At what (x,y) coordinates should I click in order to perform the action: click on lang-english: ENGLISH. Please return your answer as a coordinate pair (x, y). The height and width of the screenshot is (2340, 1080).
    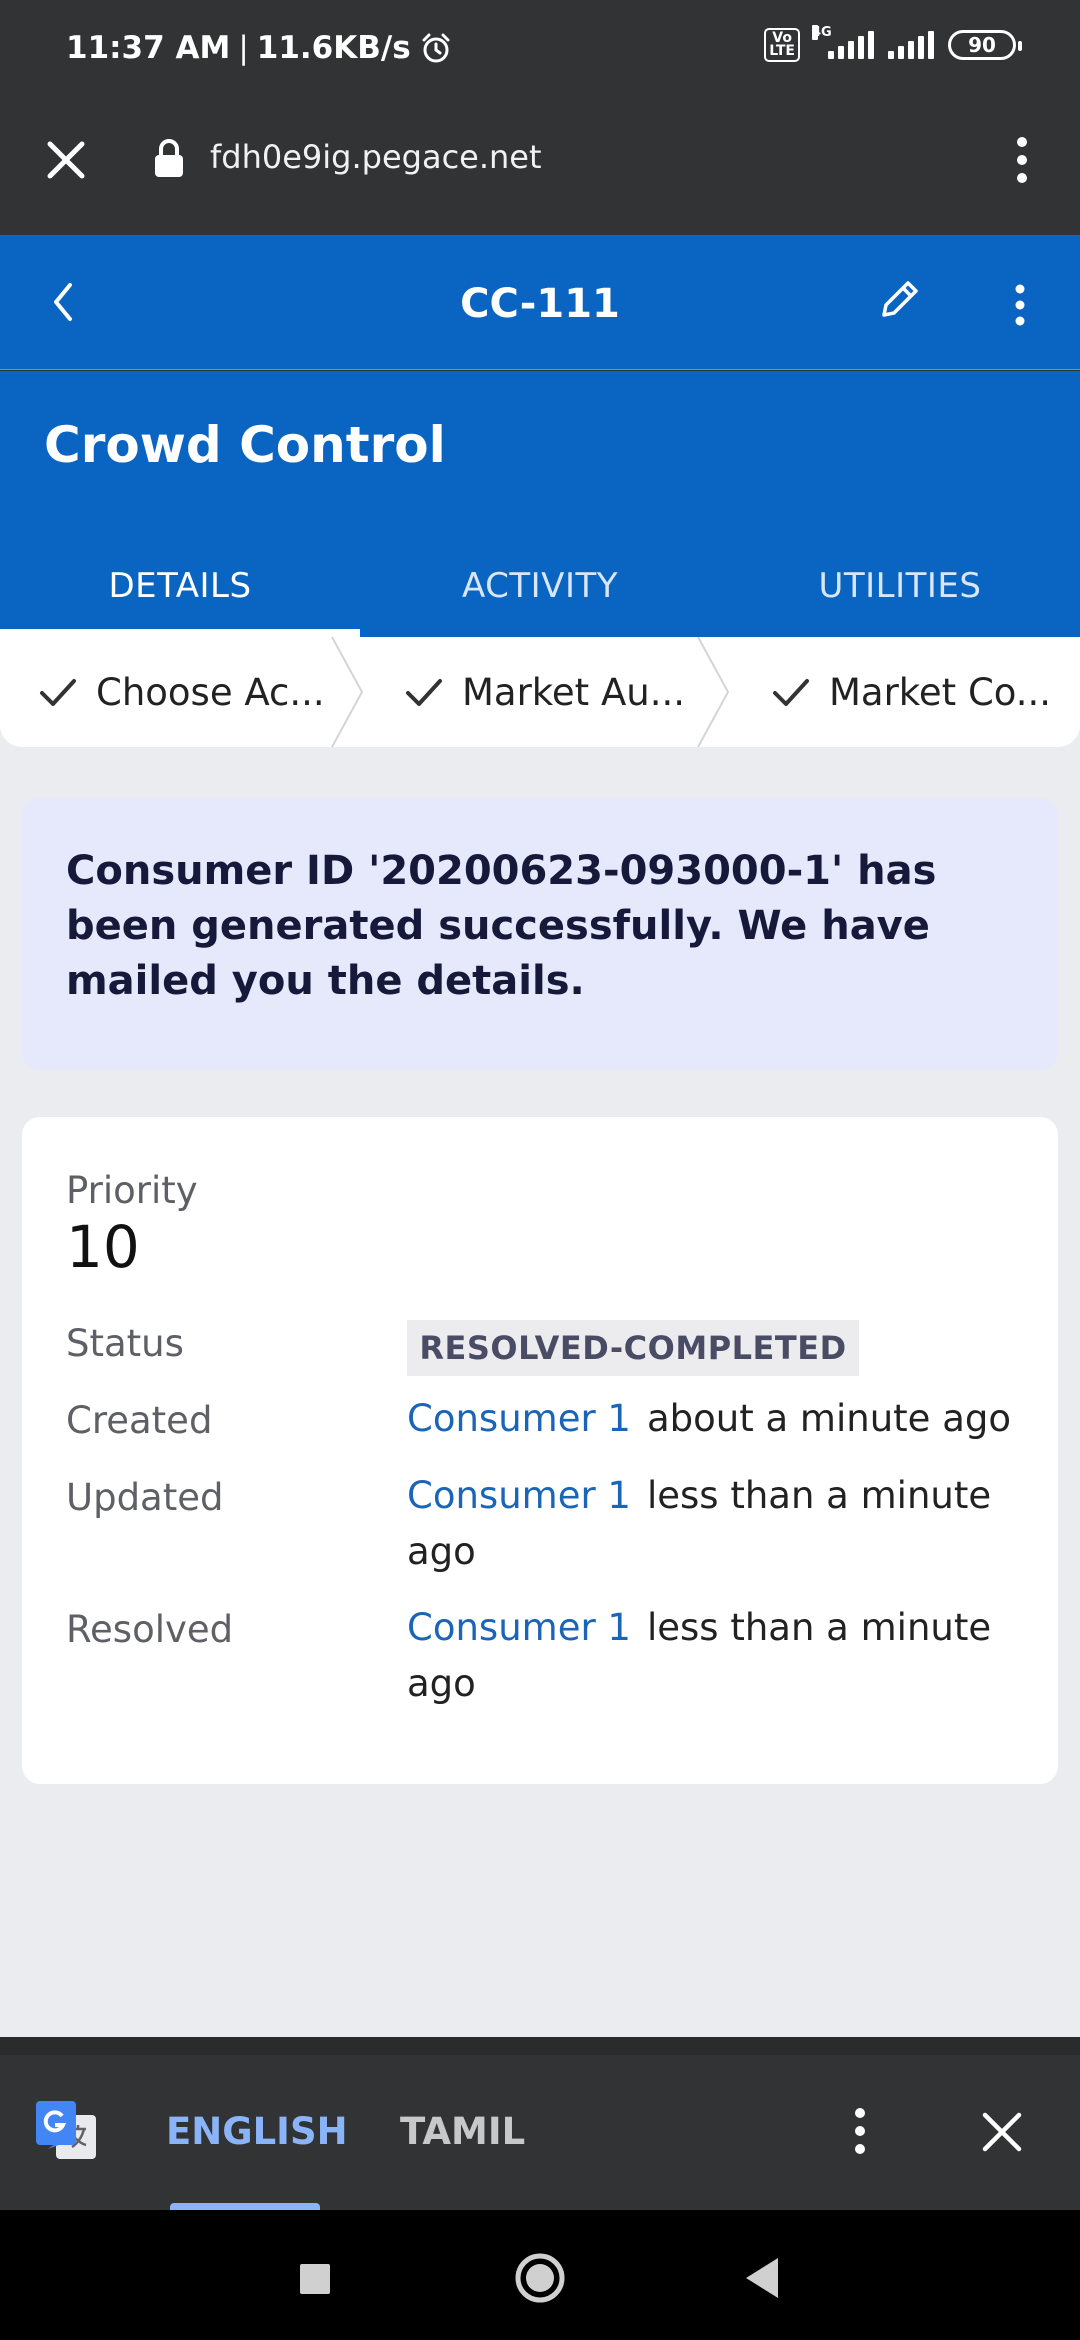
    Looking at the image, I should click on (257, 2131).